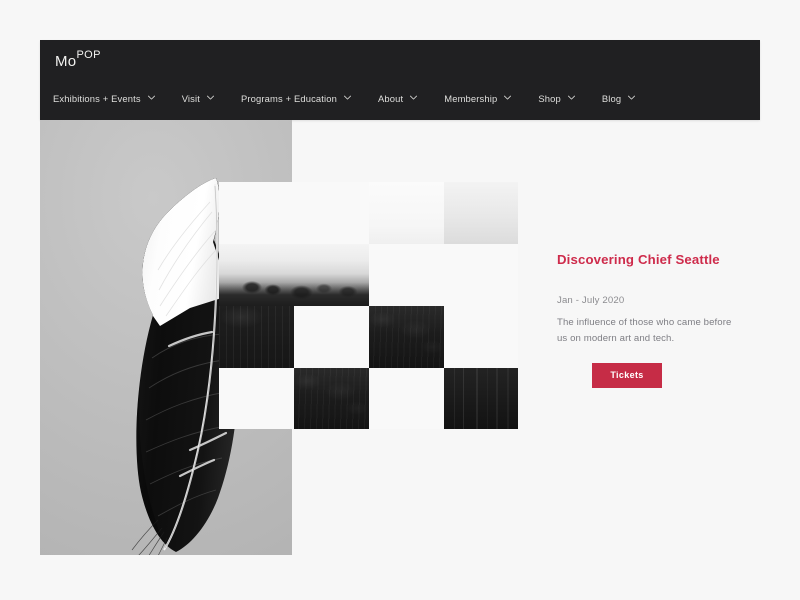 The height and width of the screenshot is (600, 800). I want to click on nav-item-programs-education: Programs + Education, so click(296, 98).